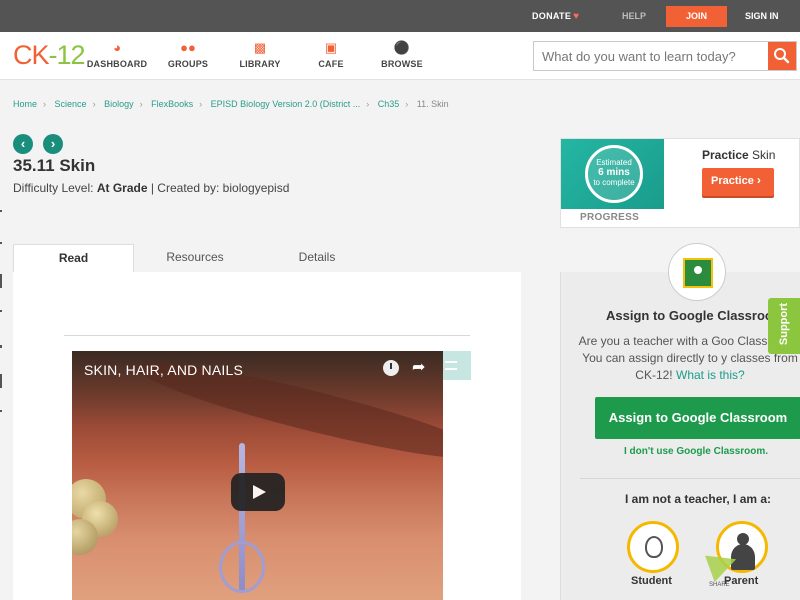  Describe the element at coordinates (53, 55) in the screenshot. I see `logo-dash: -` at that location.